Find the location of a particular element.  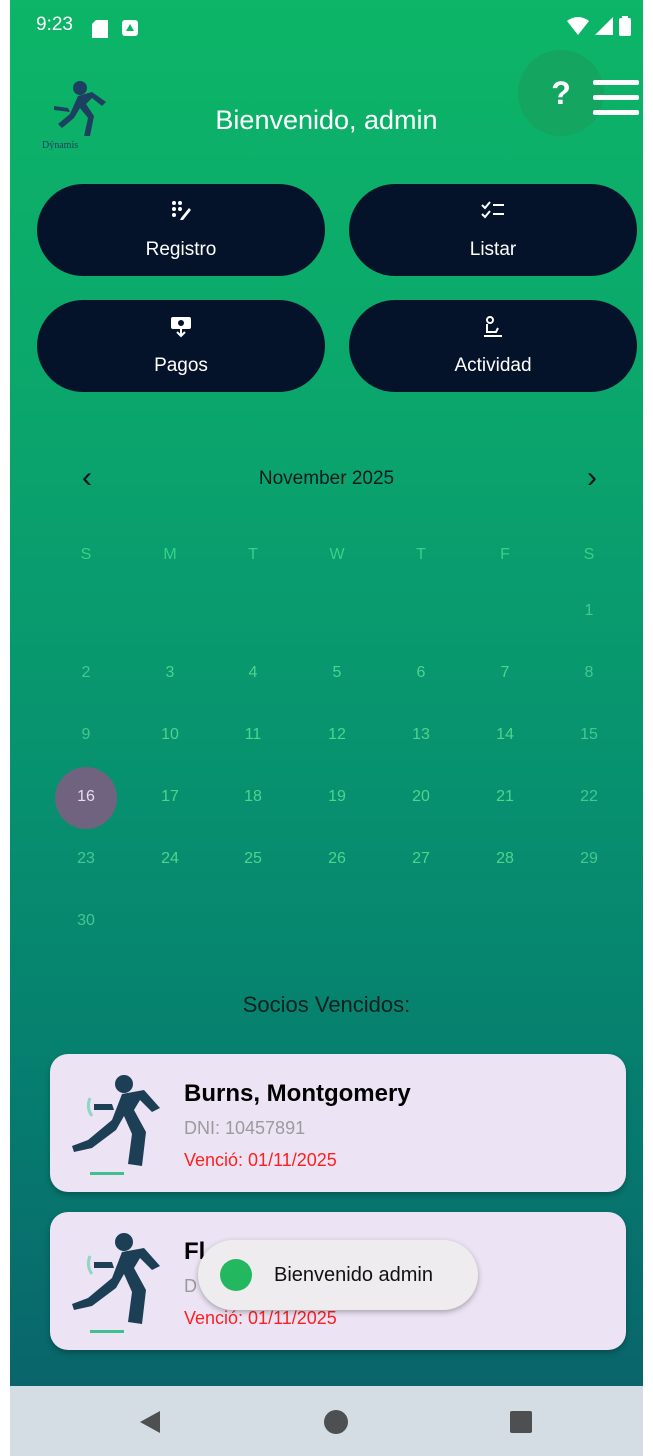

checklist-icon is located at coordinates (492, 210).